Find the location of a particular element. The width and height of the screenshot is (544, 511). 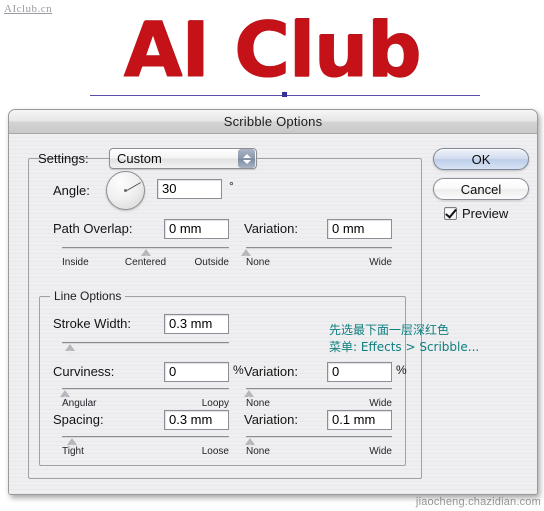

artwork-headline-text: AI Club is located at coordinates (272, 49).